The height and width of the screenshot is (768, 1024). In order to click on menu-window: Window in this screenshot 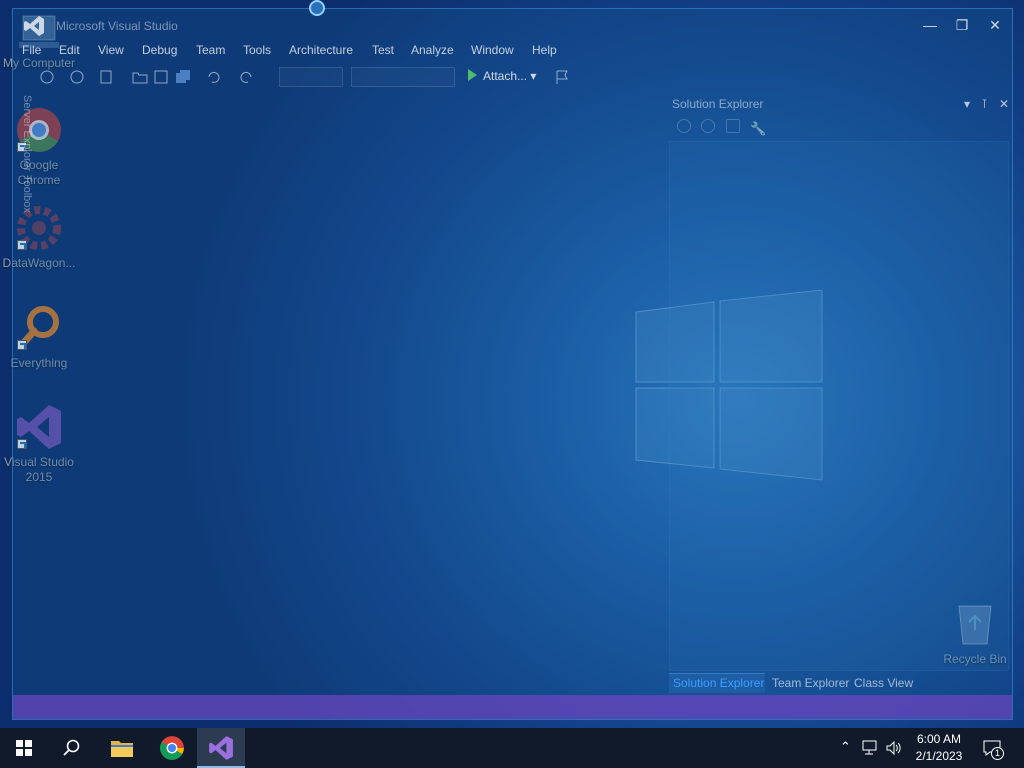, I will do `click(492, 50)`.